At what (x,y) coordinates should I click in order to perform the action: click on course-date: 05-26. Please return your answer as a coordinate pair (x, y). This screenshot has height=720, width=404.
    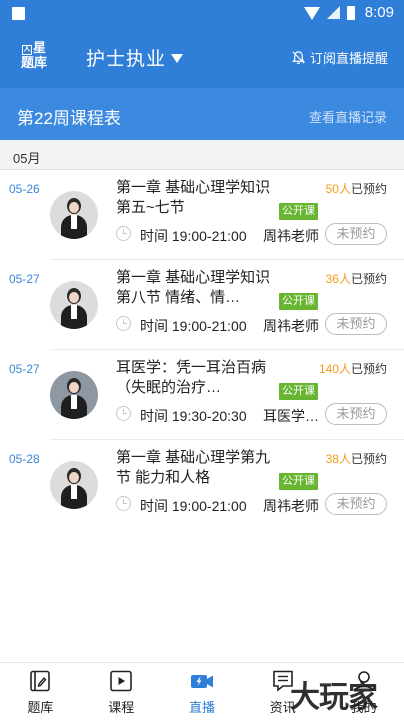
    Looking at the image, I should click on (24, 189).